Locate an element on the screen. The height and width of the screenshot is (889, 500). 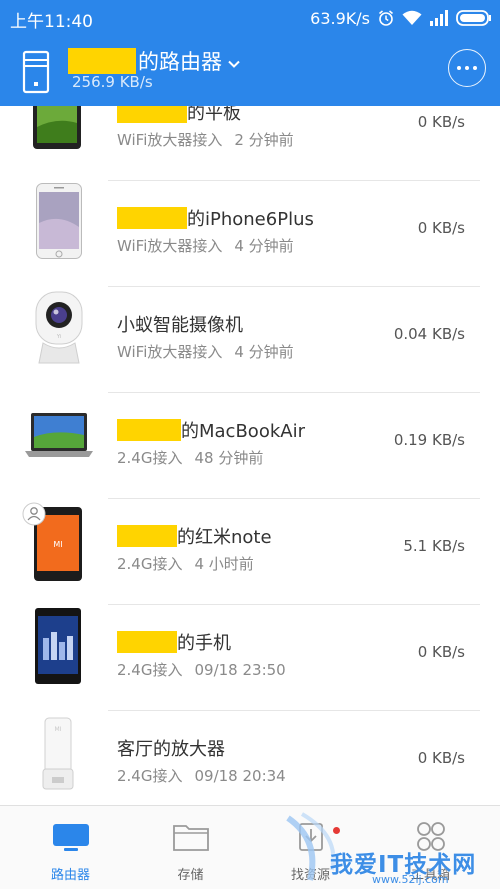
tab-router: 路由器 is located at coordinates (70, 847).